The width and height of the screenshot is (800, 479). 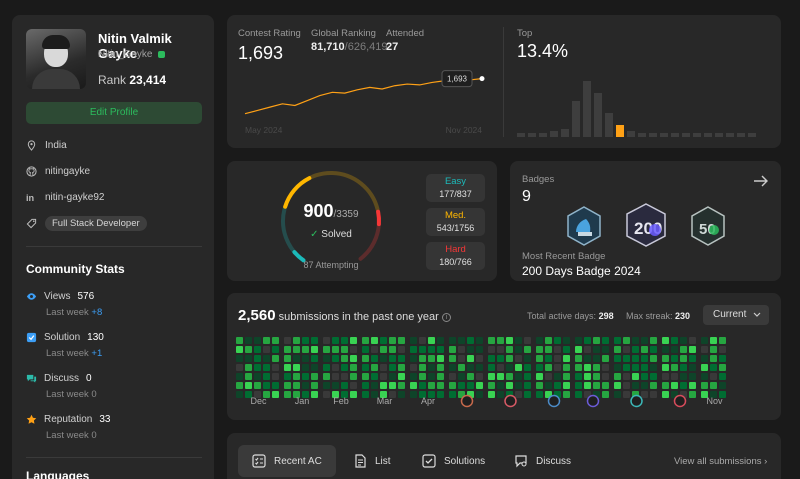 I want to click on skill-tag: Full Stack Developer, so click(x=96, y=223).